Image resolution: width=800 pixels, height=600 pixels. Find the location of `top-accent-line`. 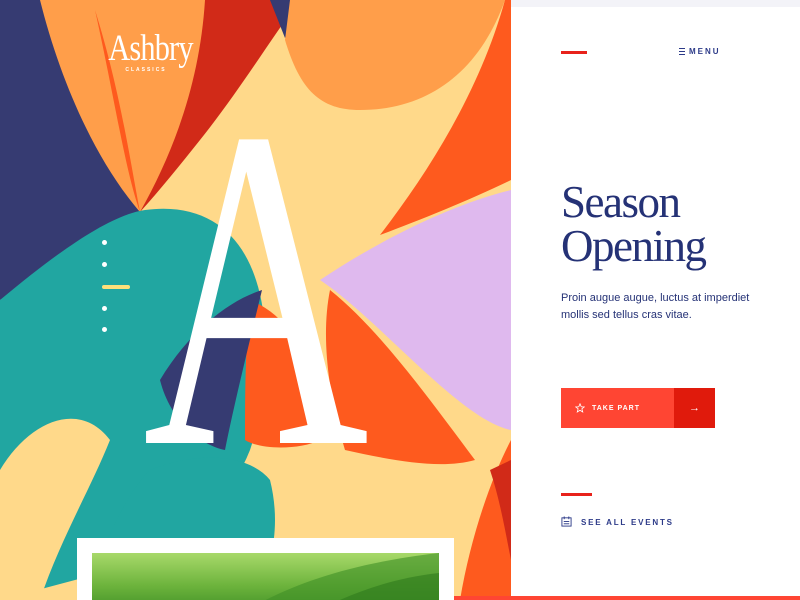

top-accent-line is located at coordinates (574, 52).